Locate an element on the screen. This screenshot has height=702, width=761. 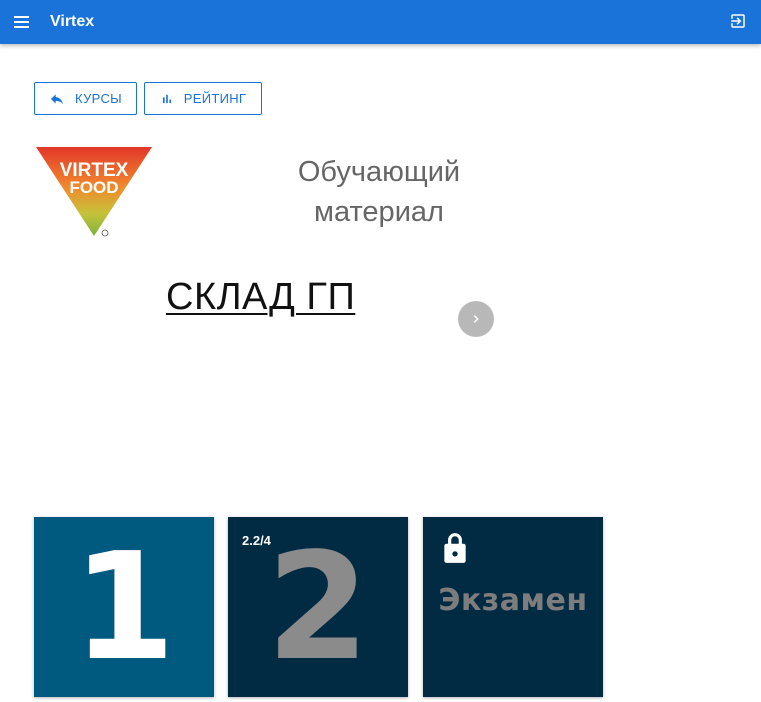
slide-title: СКЛАД ГП is located at coordinates (260, 297).